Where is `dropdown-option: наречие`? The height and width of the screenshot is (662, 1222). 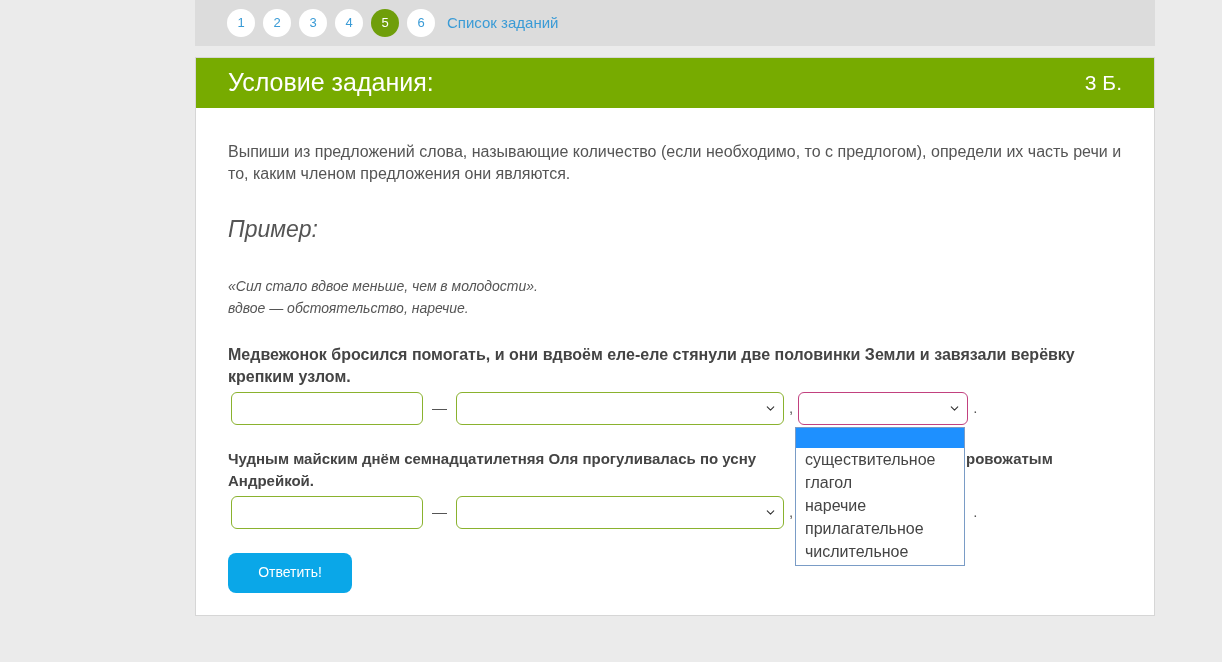
dropdown-option: наречие is located at coordinates (880, 505).